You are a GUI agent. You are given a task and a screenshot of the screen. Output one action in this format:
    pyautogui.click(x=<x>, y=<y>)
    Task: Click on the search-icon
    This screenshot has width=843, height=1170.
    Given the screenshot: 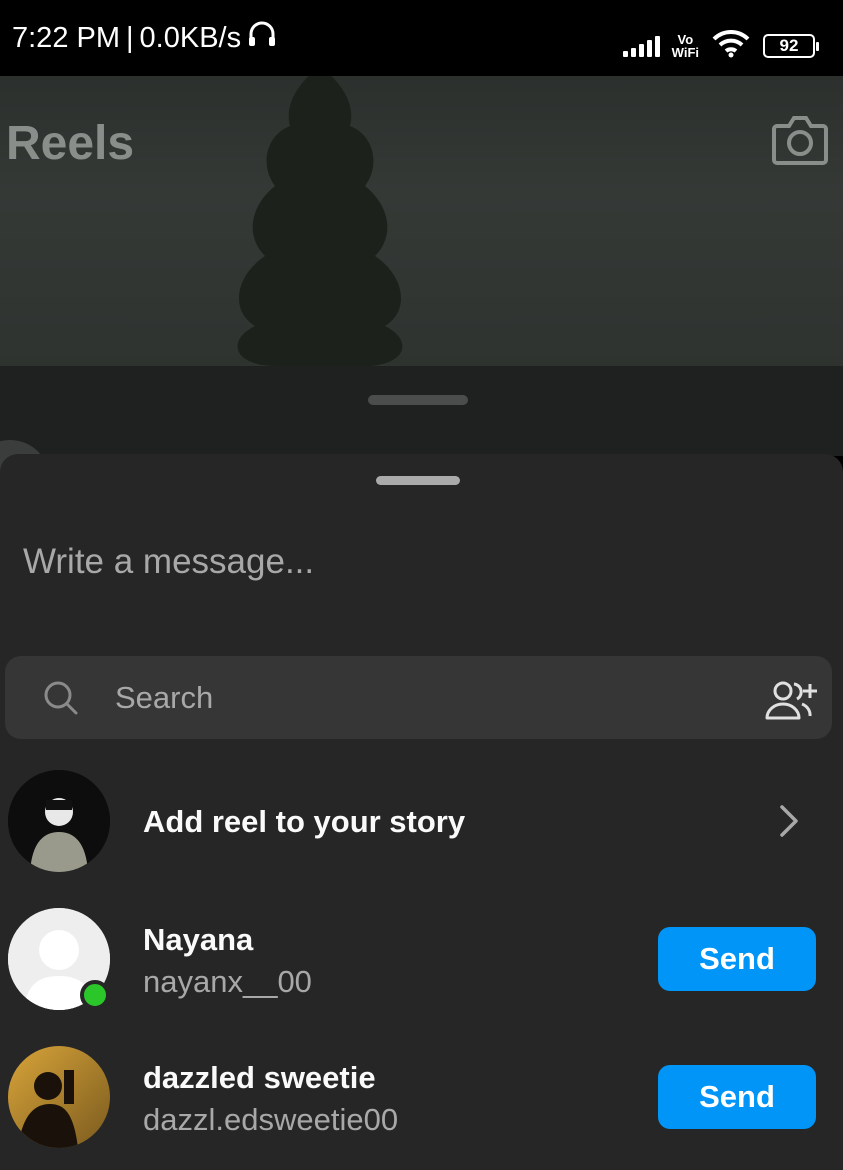 What is the action you would take?
    pyautogui.click(x=61, y=700)
    